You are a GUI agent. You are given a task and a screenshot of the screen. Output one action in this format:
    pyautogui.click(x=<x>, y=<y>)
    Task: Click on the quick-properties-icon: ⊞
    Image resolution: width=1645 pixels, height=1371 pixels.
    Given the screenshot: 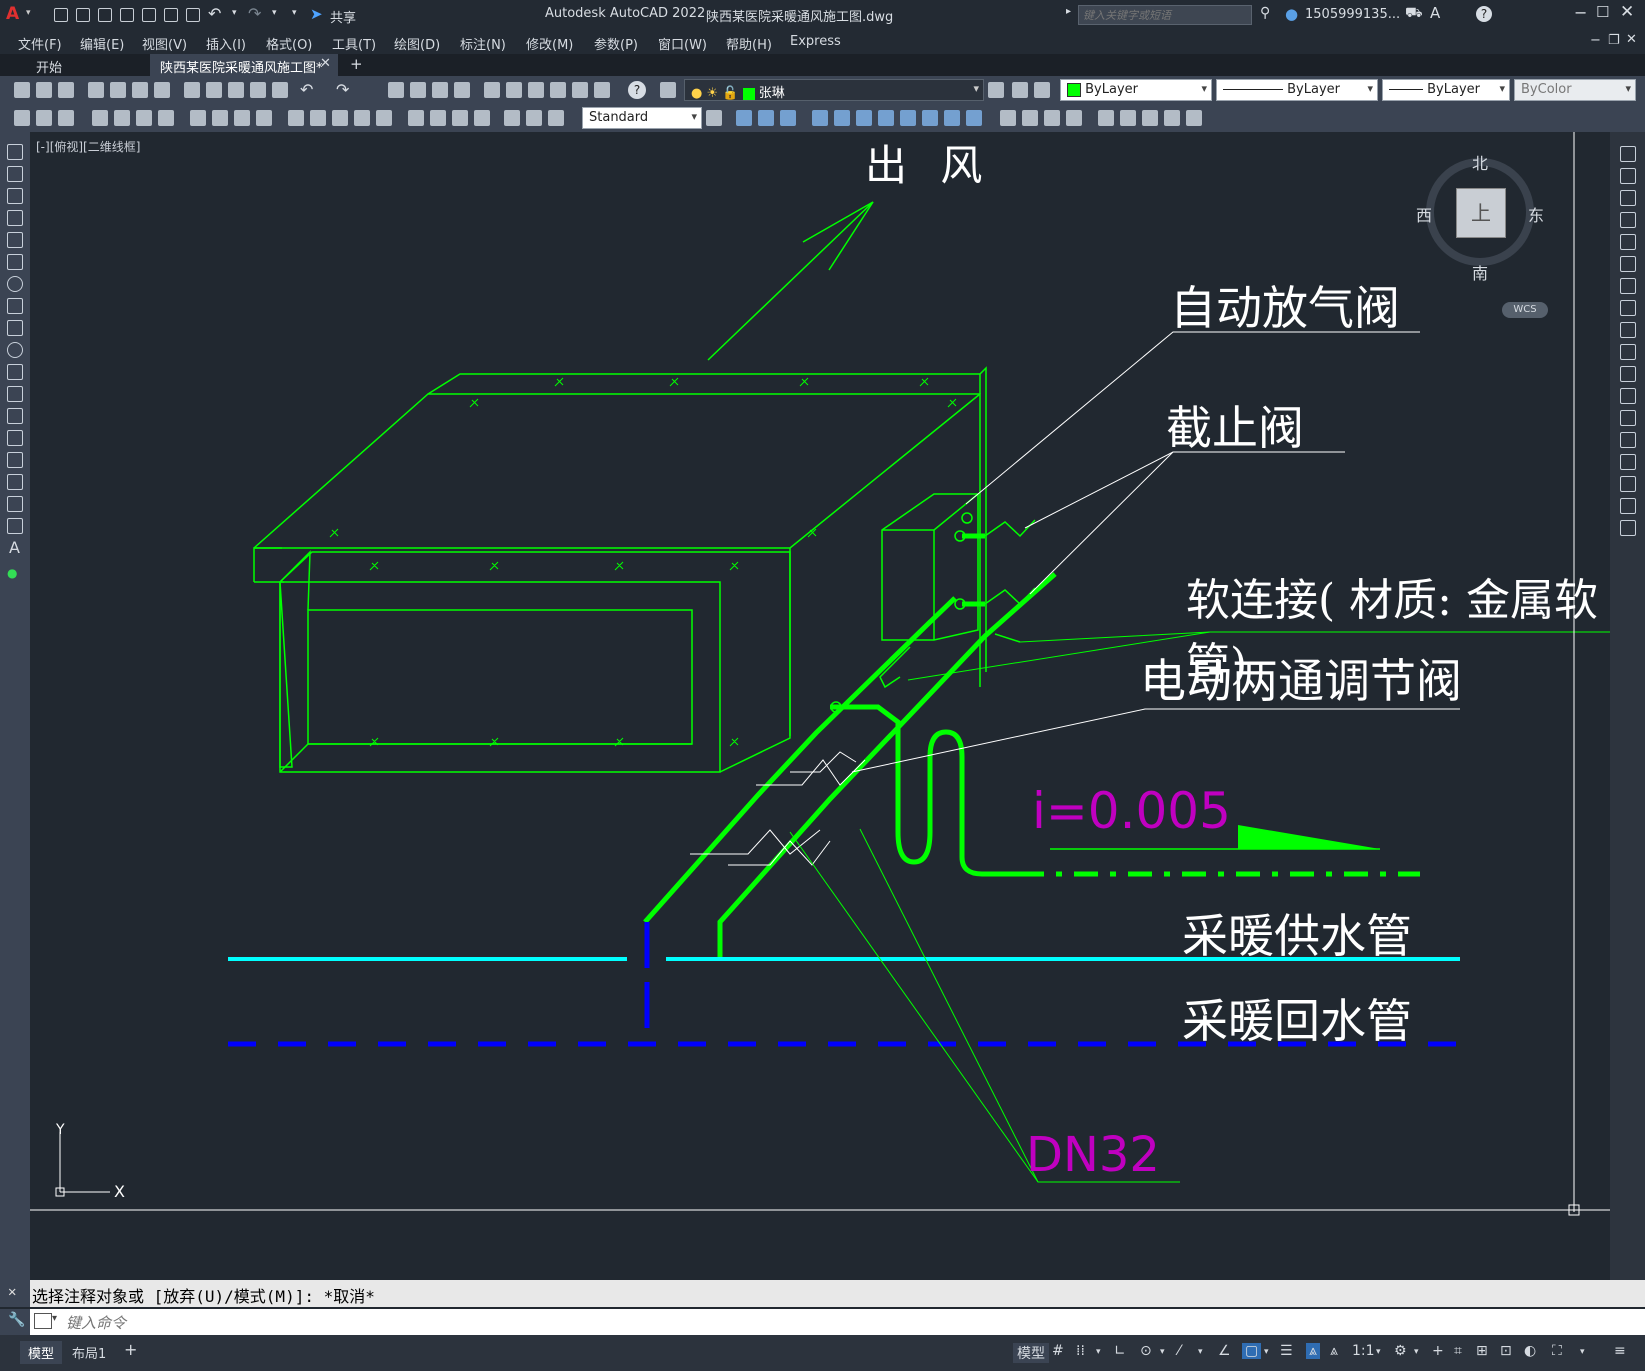 What is the action you would take?
    pyautogui.click(x=1482, y=1351)
    